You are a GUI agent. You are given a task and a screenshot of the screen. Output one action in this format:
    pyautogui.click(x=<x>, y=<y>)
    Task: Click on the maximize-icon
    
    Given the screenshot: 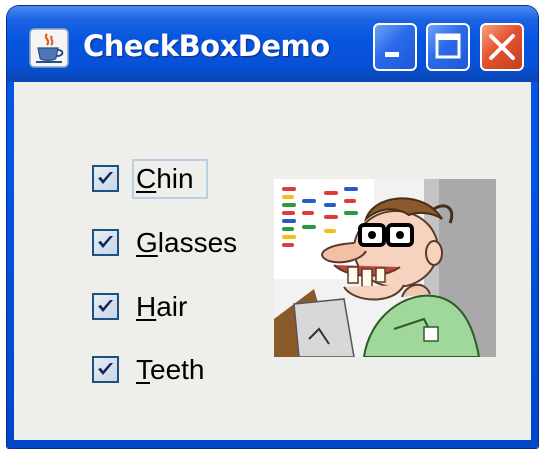 What is the action you would take?
    pyautogui.click(x=448, y=46)
    